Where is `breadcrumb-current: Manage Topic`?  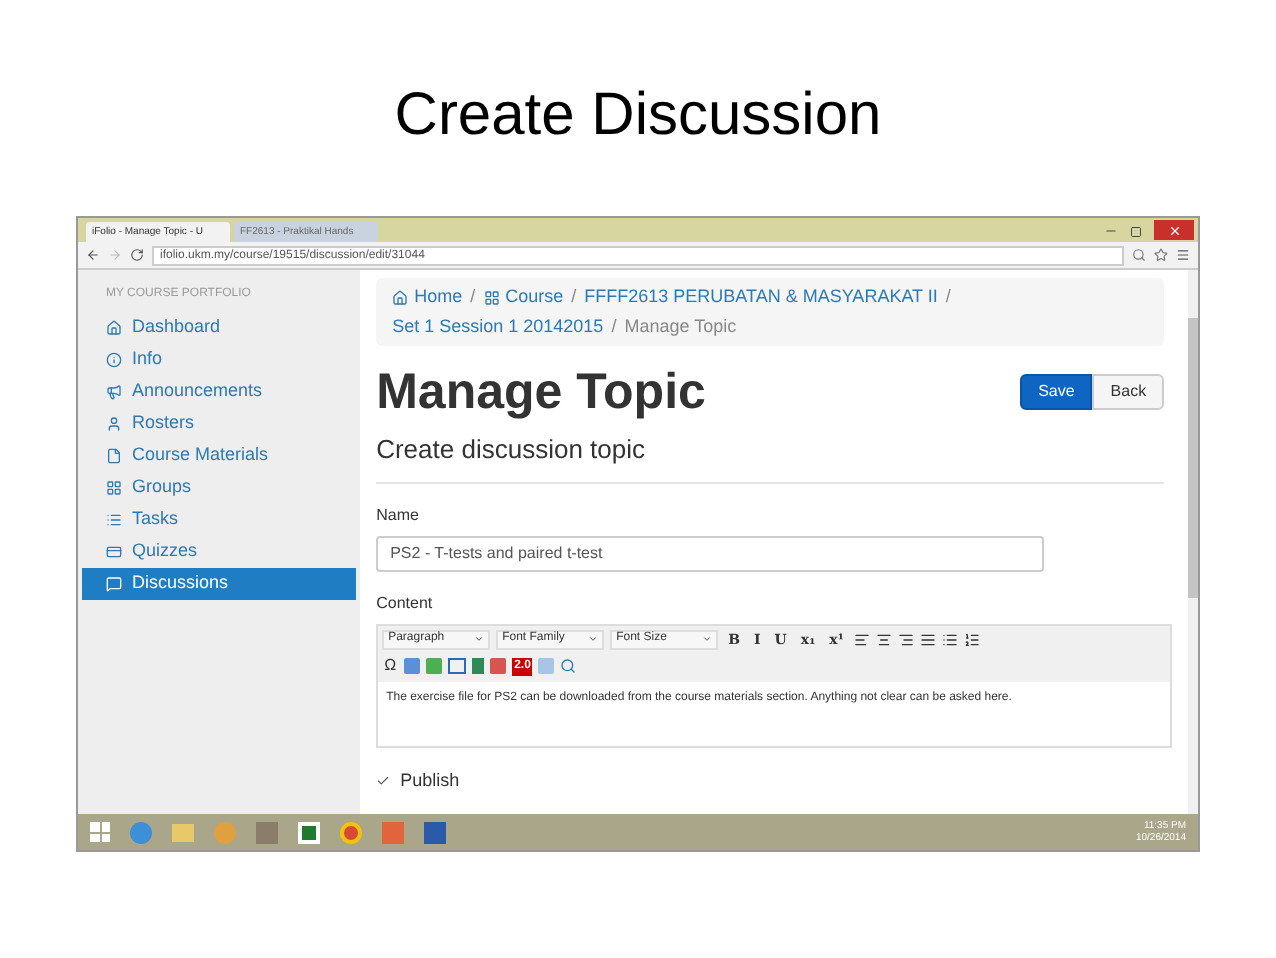
breadcrumb-current: Manage Topic is located at coordinates (680, 326).